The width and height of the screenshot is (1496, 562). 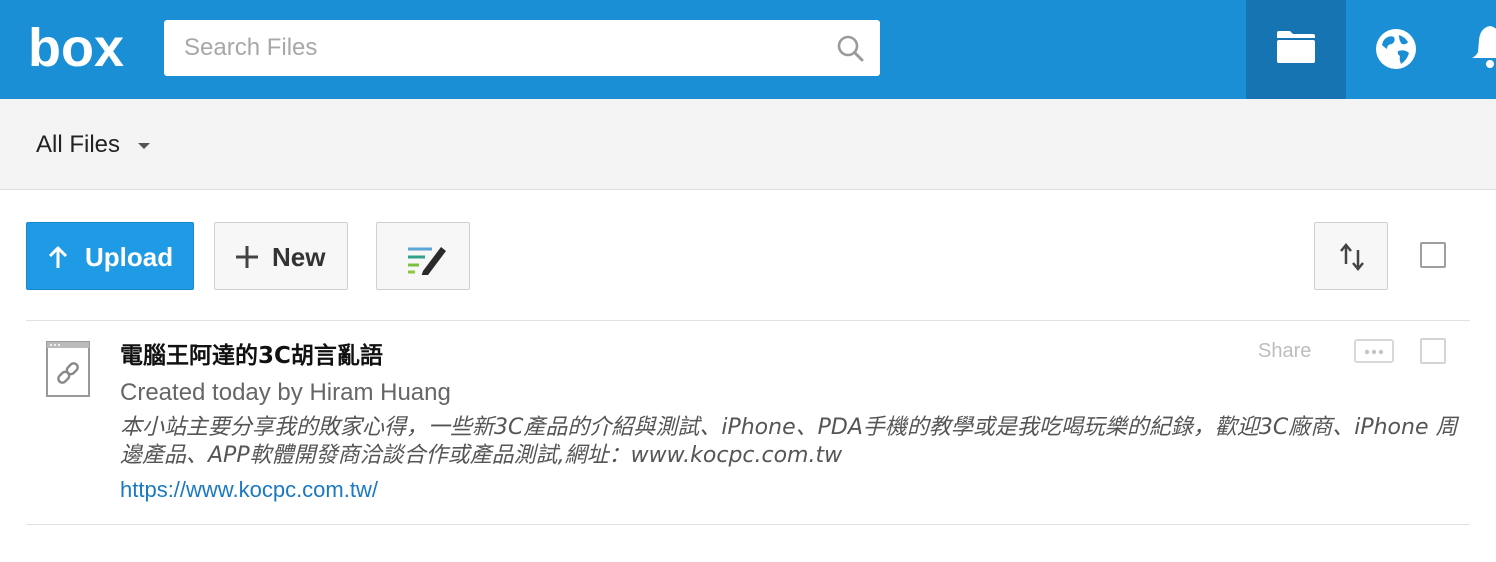 I want to click on box-notes-button, so click(x=423, y=256).